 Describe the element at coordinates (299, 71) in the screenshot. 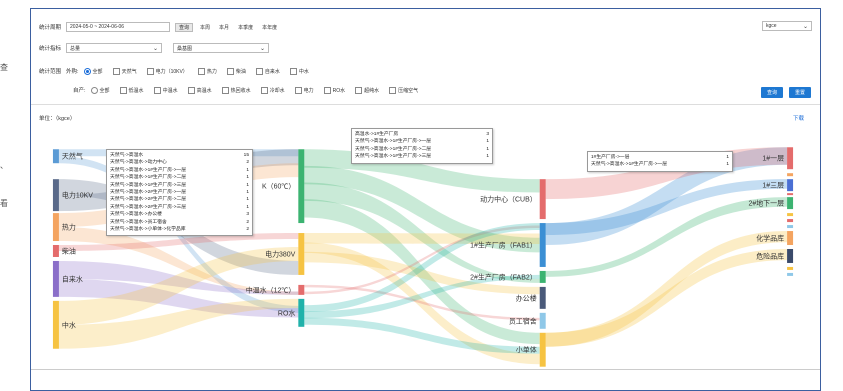

I see `scope-option: 中水` at that location.